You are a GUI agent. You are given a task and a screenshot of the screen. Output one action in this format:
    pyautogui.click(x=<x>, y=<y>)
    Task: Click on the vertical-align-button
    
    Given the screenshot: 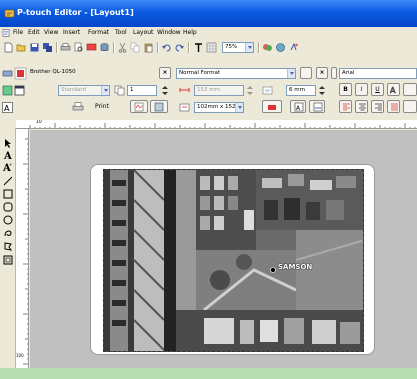 What is the action you would take?
    pyautogui.click(x=410, y=106)
    